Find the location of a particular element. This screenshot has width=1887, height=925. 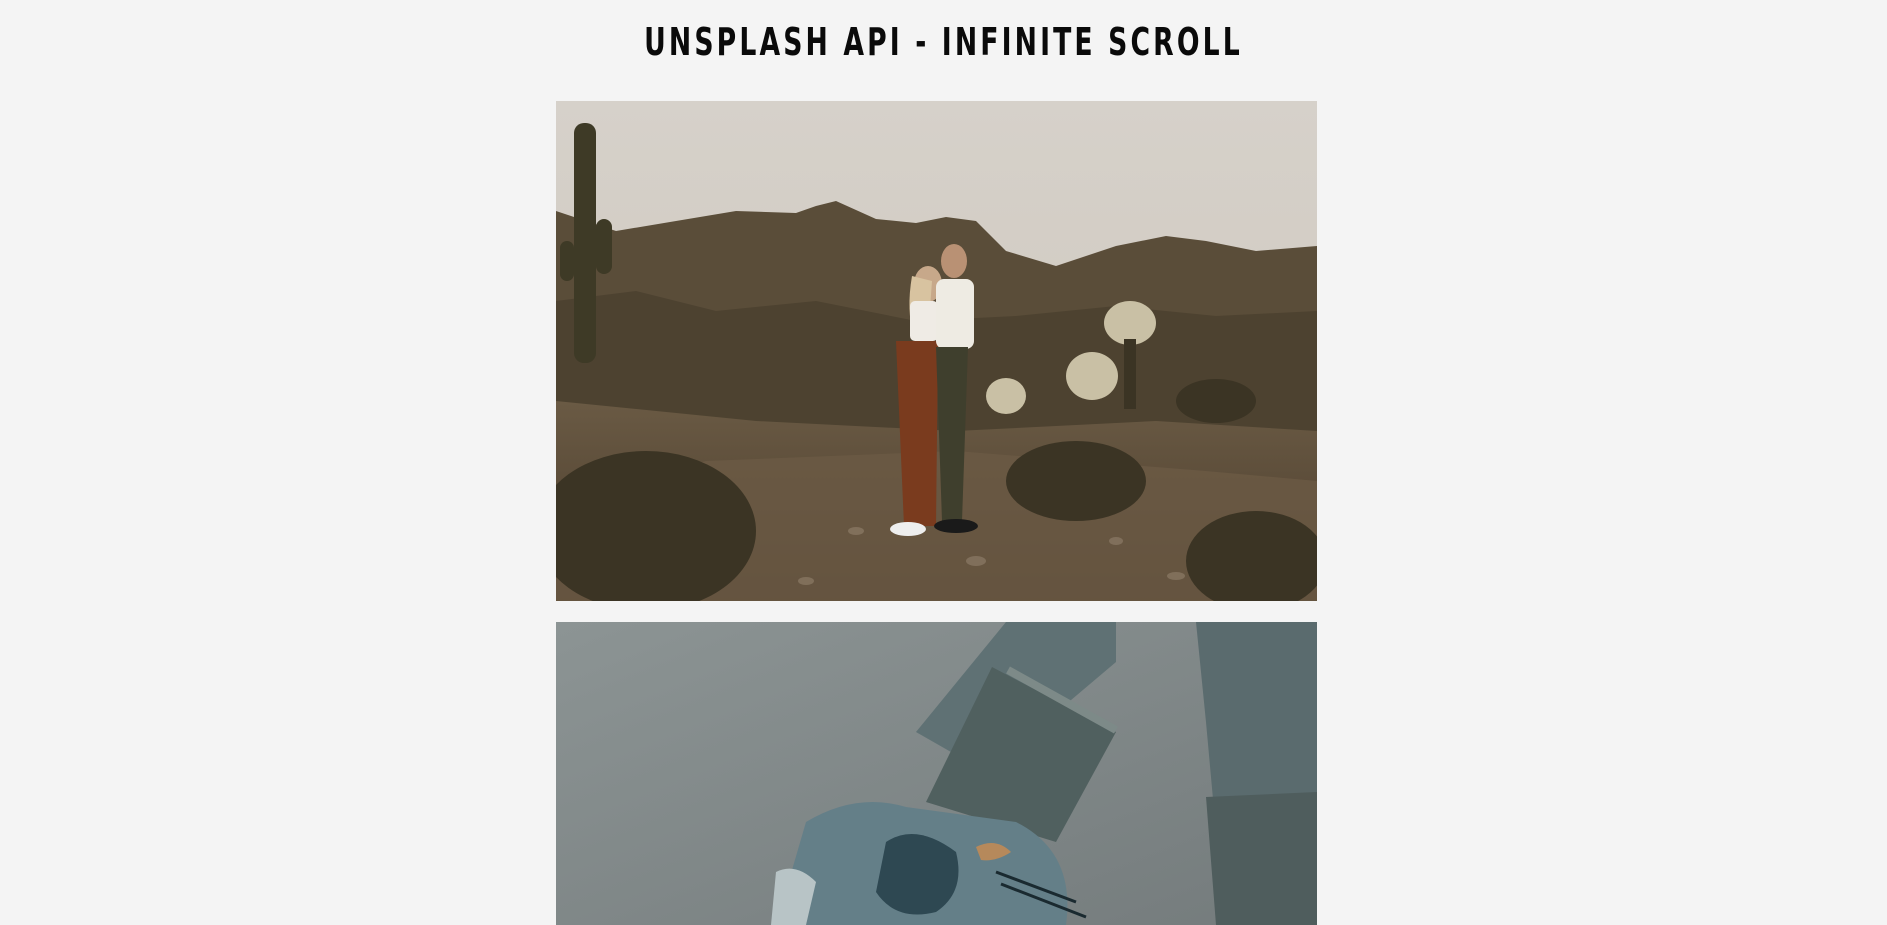

image-card is located at coordinates (936, 773).